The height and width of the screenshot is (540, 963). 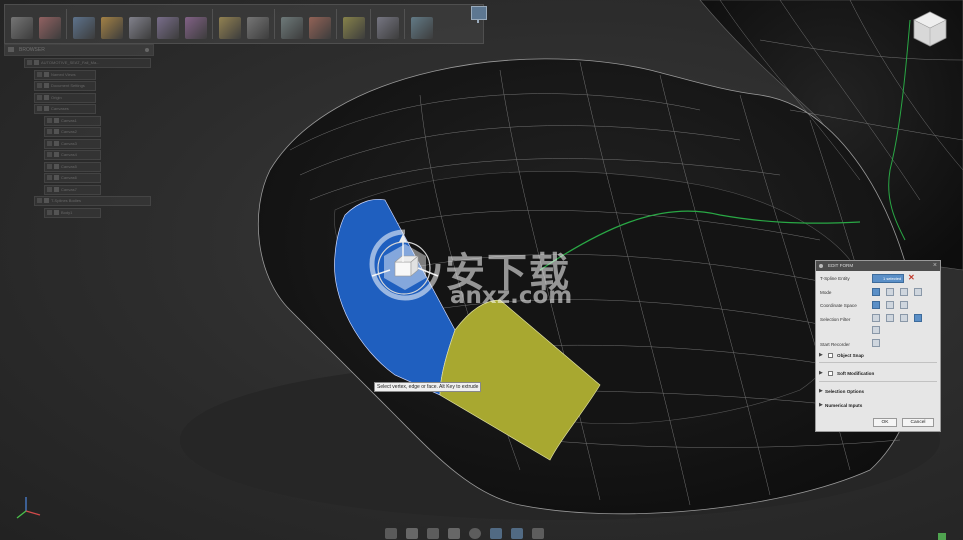 What do you see at coordinates (935, 266) in the screenshot?
I see `close-icon: ×` at bounding box center [935, 266].